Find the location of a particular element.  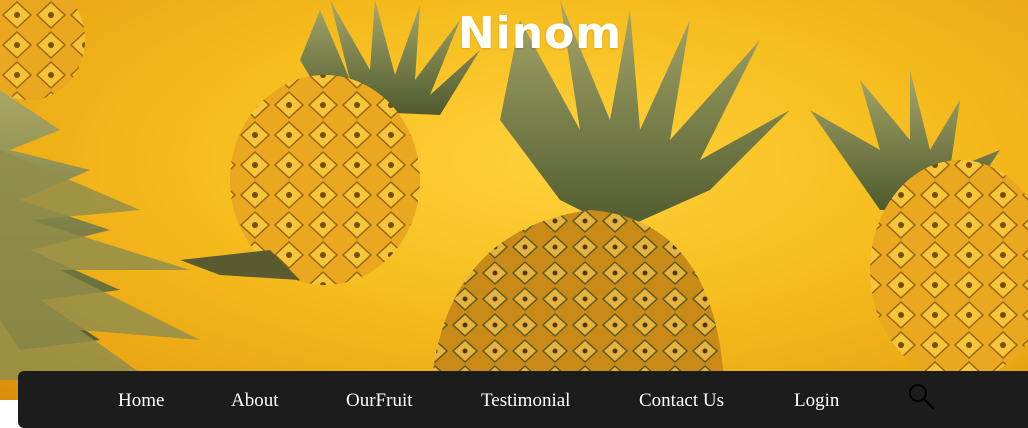

nav-home: Home is located at coordinates (141, 401).